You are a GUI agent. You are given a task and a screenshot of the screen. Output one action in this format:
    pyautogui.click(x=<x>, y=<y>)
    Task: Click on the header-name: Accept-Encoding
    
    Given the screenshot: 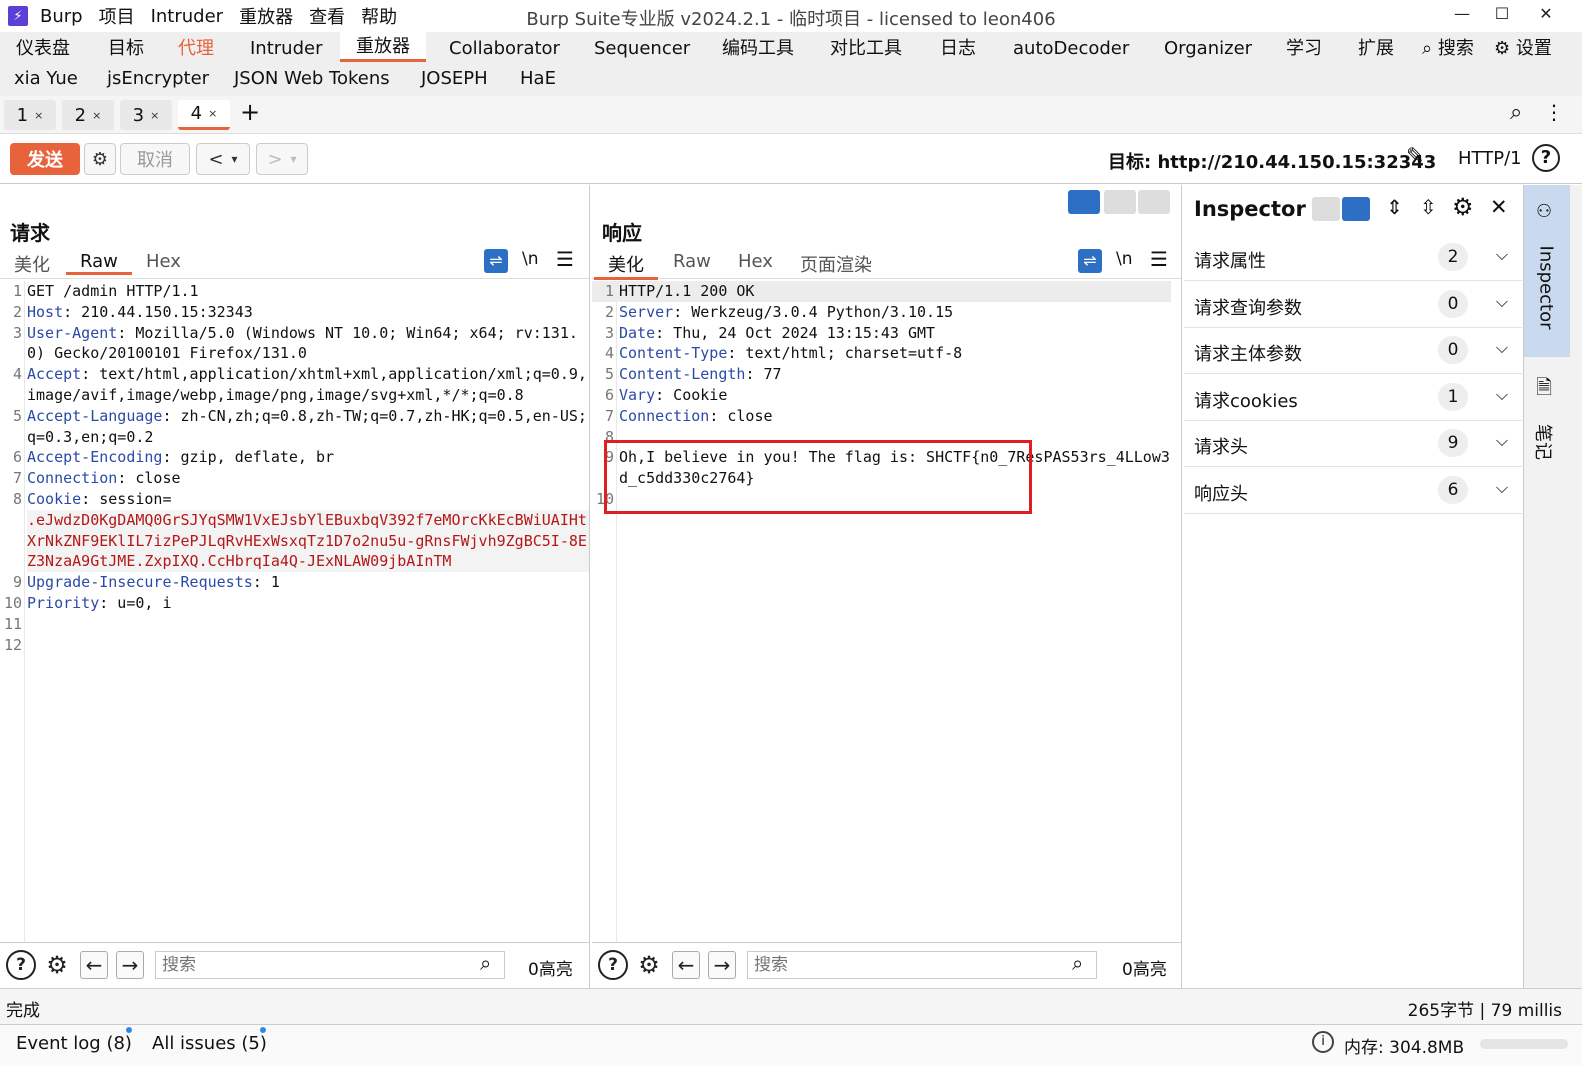 What is the action you would take?
    pyautogui.click(x=95, y=457)
    